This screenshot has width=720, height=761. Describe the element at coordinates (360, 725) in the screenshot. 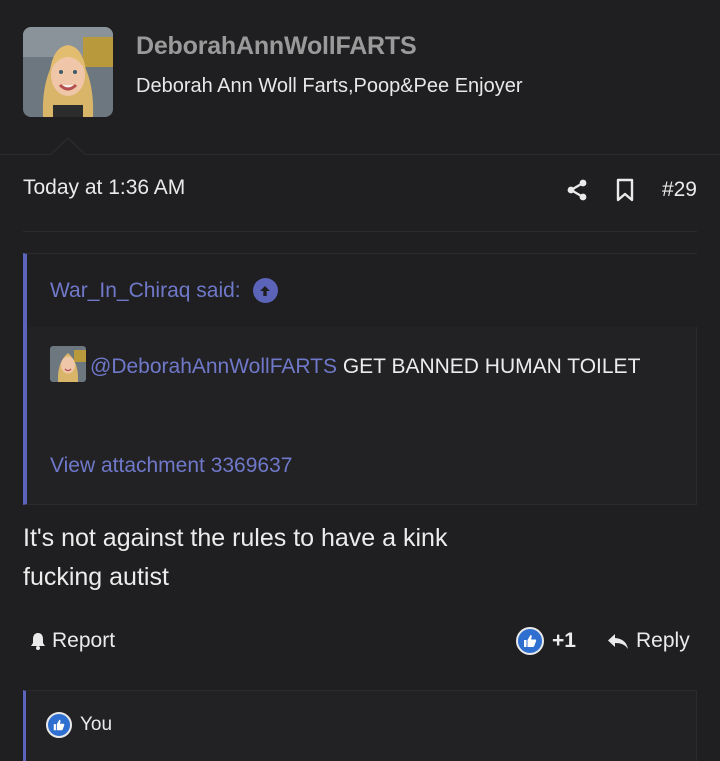

I see `reactions-bar: You` at that location.